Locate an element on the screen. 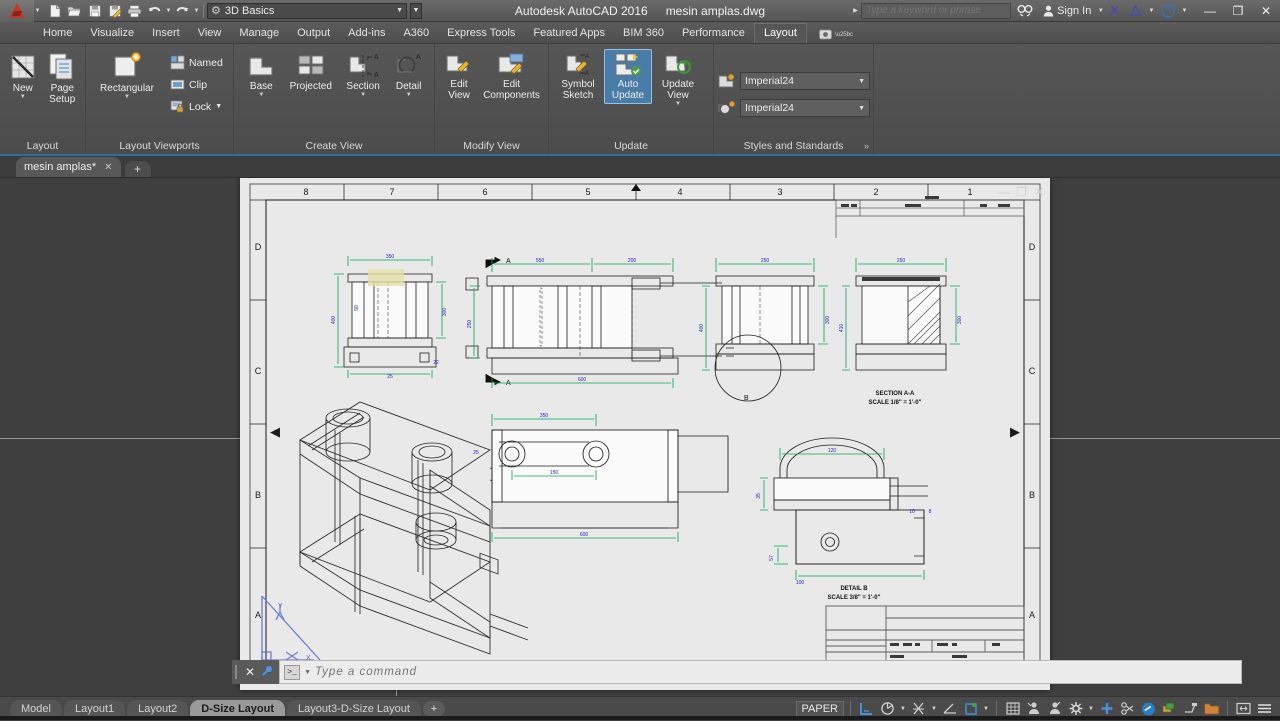  tab-view: View is located at coordinates (210, 33).